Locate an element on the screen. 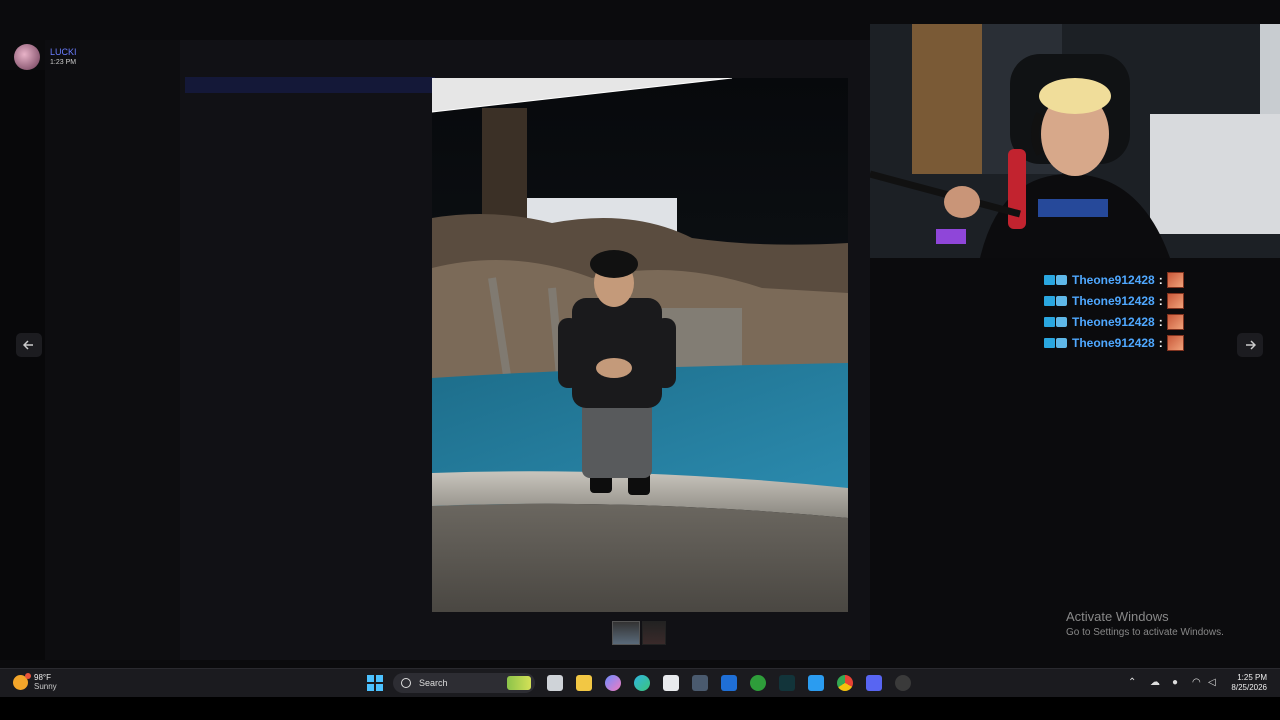 The height and width of the screenshot is (720, 1280). thumbnail-strip is located at coordinates (639, 633).